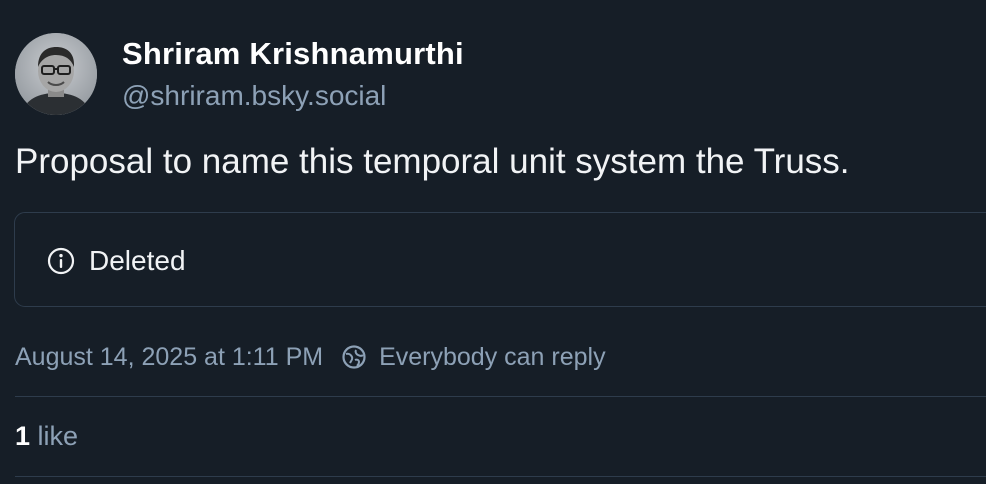 The image size is (986, 484). Describe the element at coordinates (293, 54) in the screenshot. I see `author-display-name: Shriram Krishnamurthi` at that location.